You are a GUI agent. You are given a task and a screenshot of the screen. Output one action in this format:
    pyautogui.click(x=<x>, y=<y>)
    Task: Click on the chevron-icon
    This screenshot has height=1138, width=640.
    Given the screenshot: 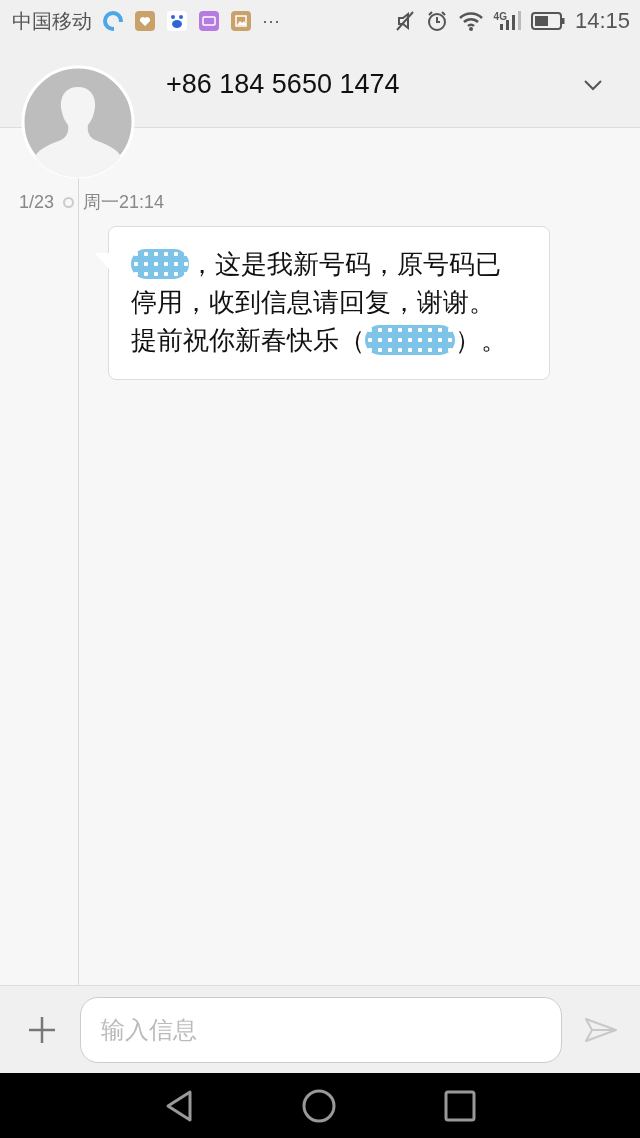 What is the action you would take?
    pyautogui.click(x=593, y=84)
    